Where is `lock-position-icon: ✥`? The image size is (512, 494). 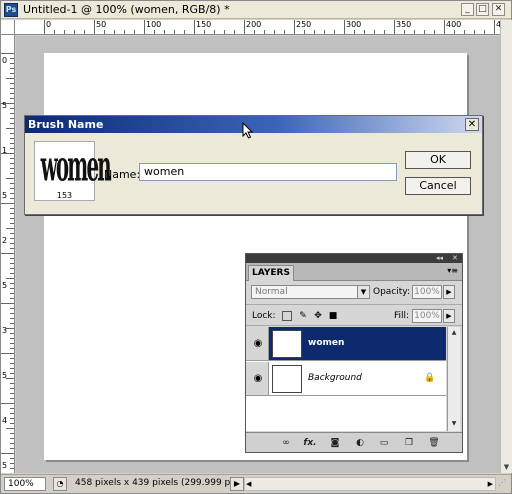
lock-position-icon: ✥ is located at coordinates (318, 316).